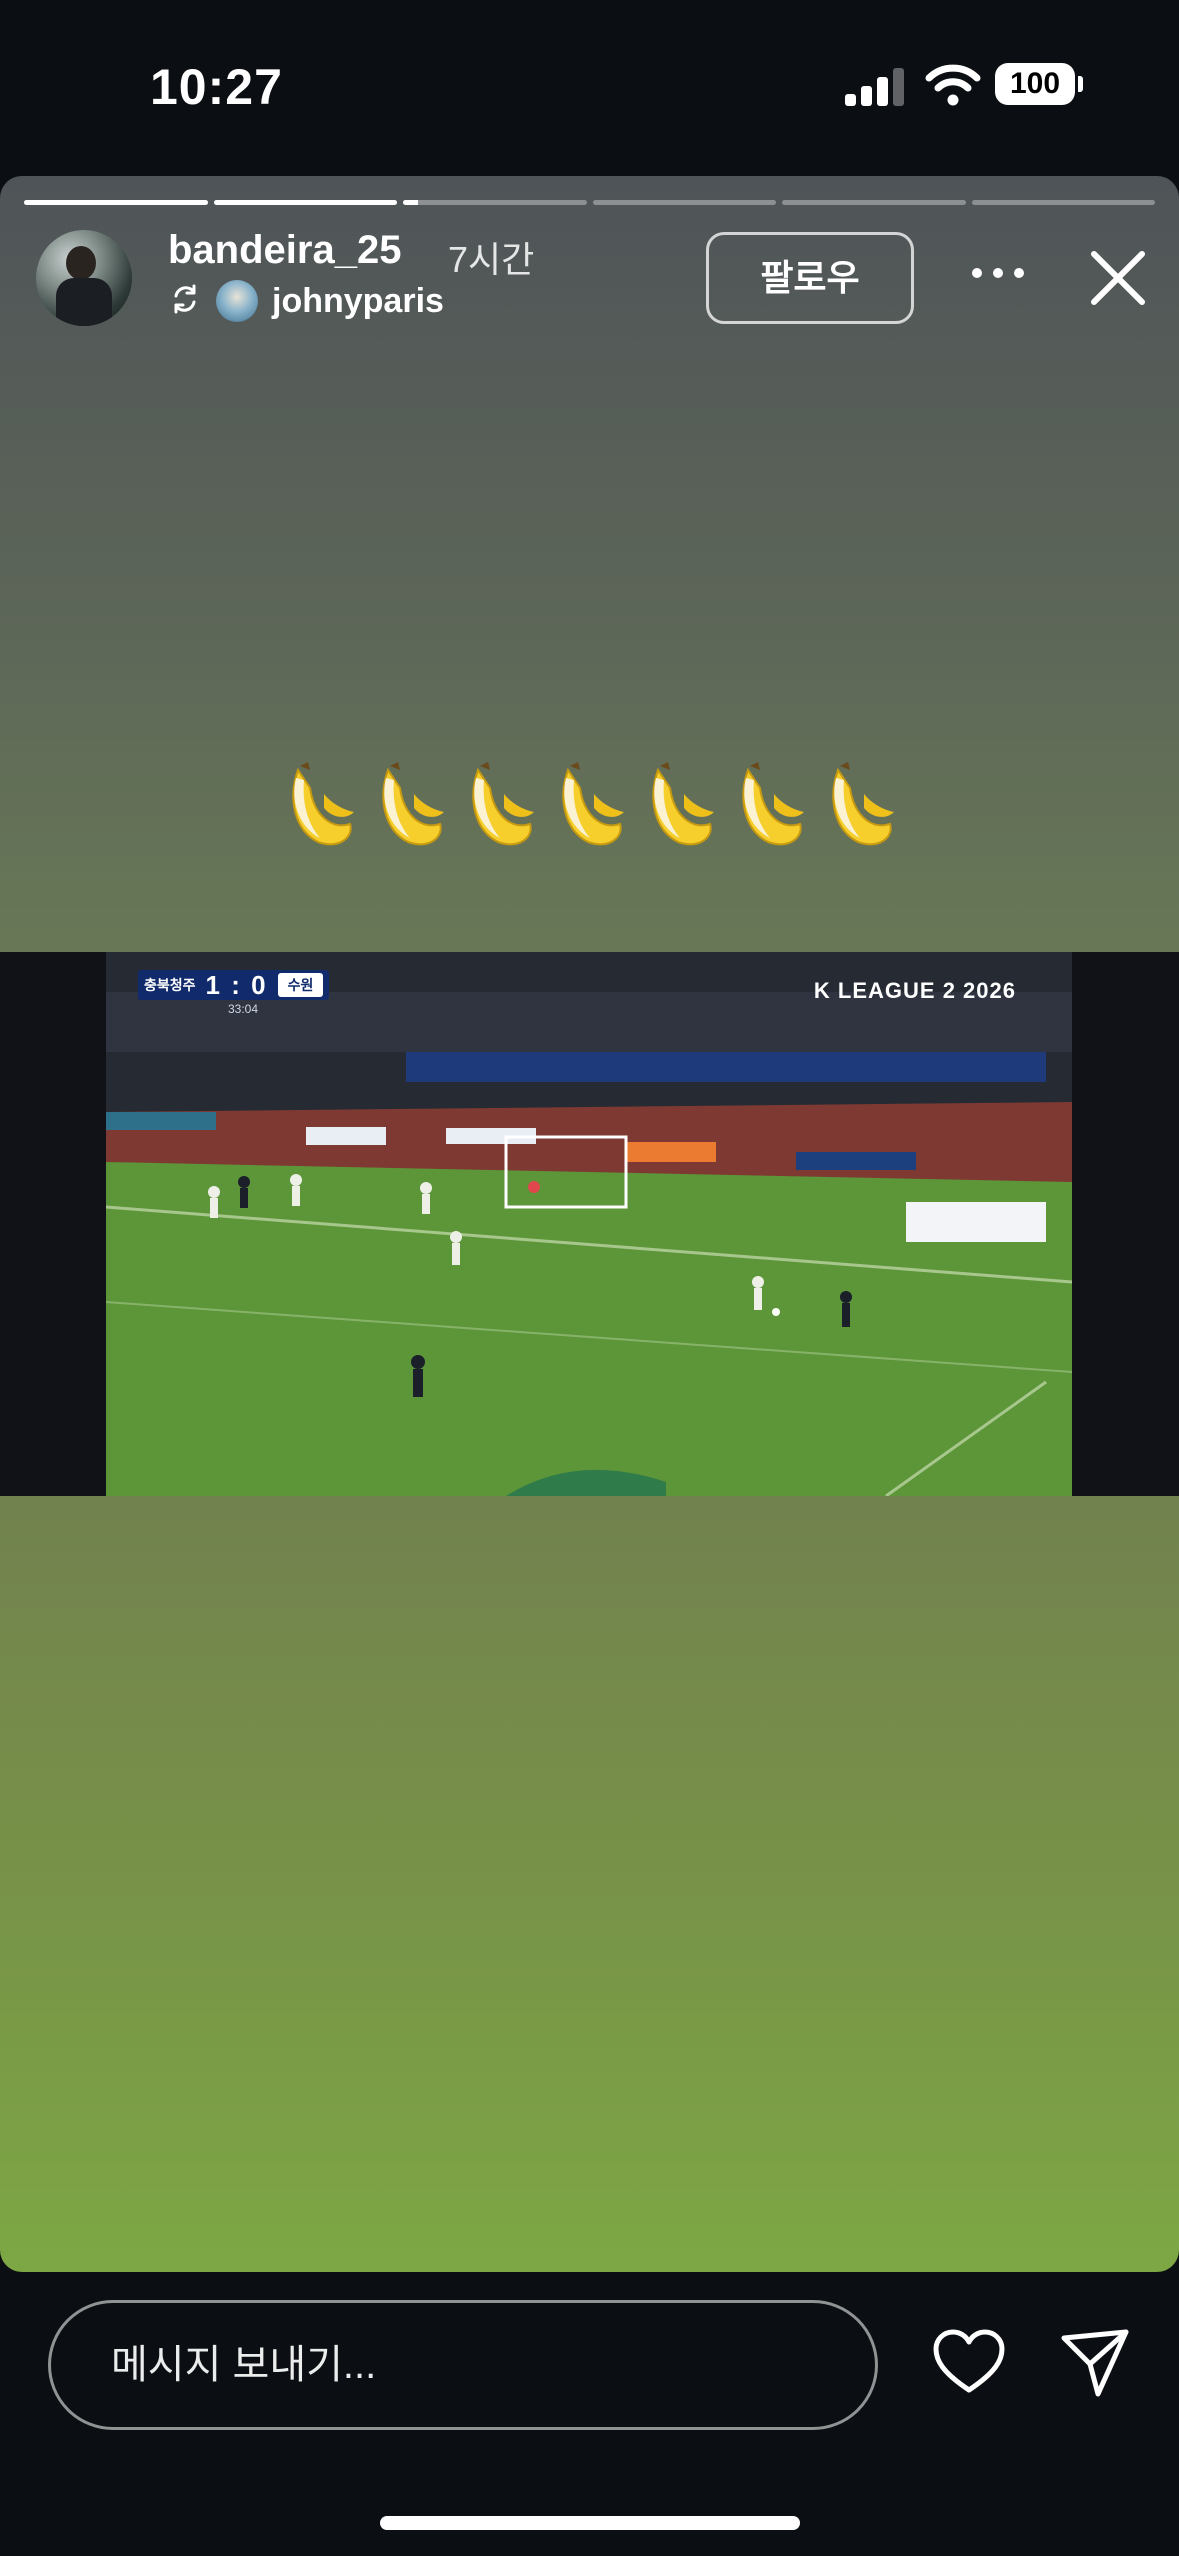 The image size is (1179, 2556). I want to click on avatar, so click(84, 278).